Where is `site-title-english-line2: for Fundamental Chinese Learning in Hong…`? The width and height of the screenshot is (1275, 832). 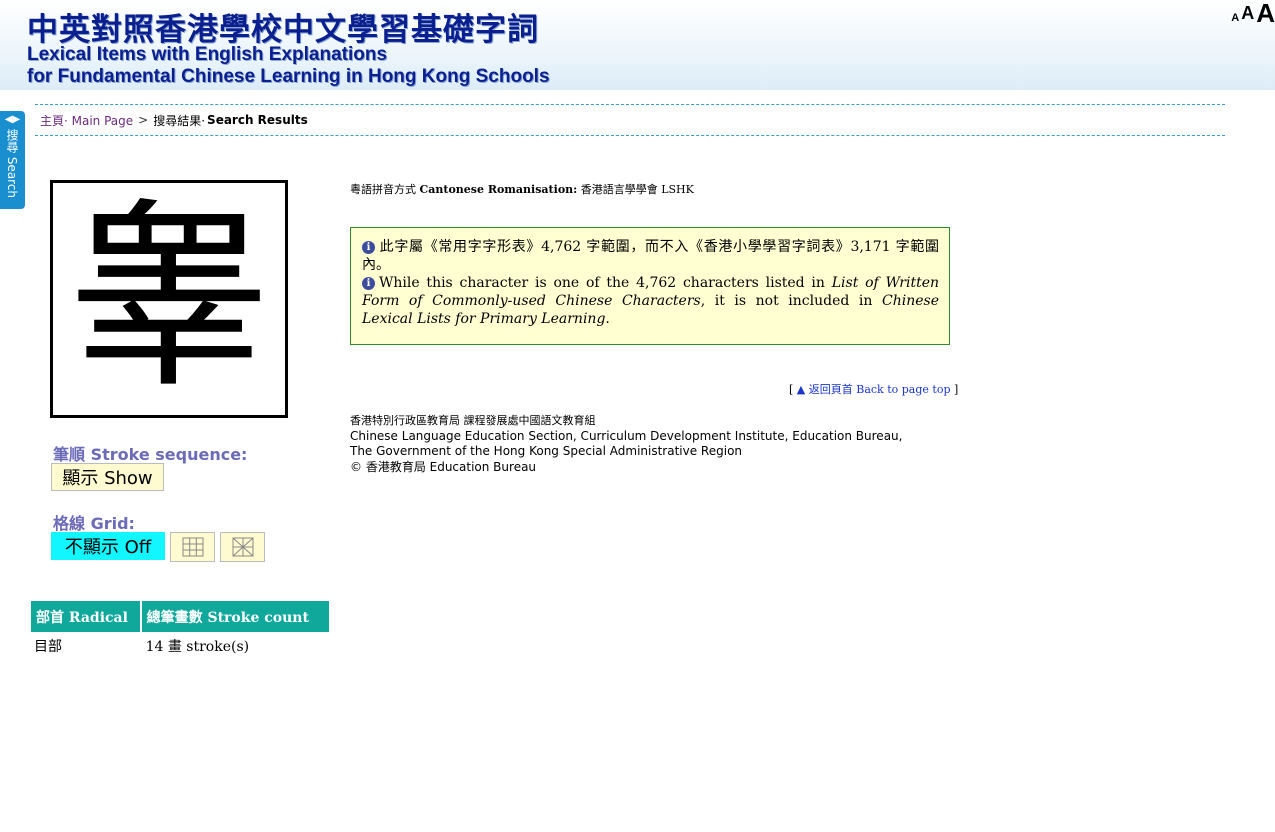 site-title-english-line2: for Fundamental Chinese Learning in Hong… is located at coordinates (288, 77).